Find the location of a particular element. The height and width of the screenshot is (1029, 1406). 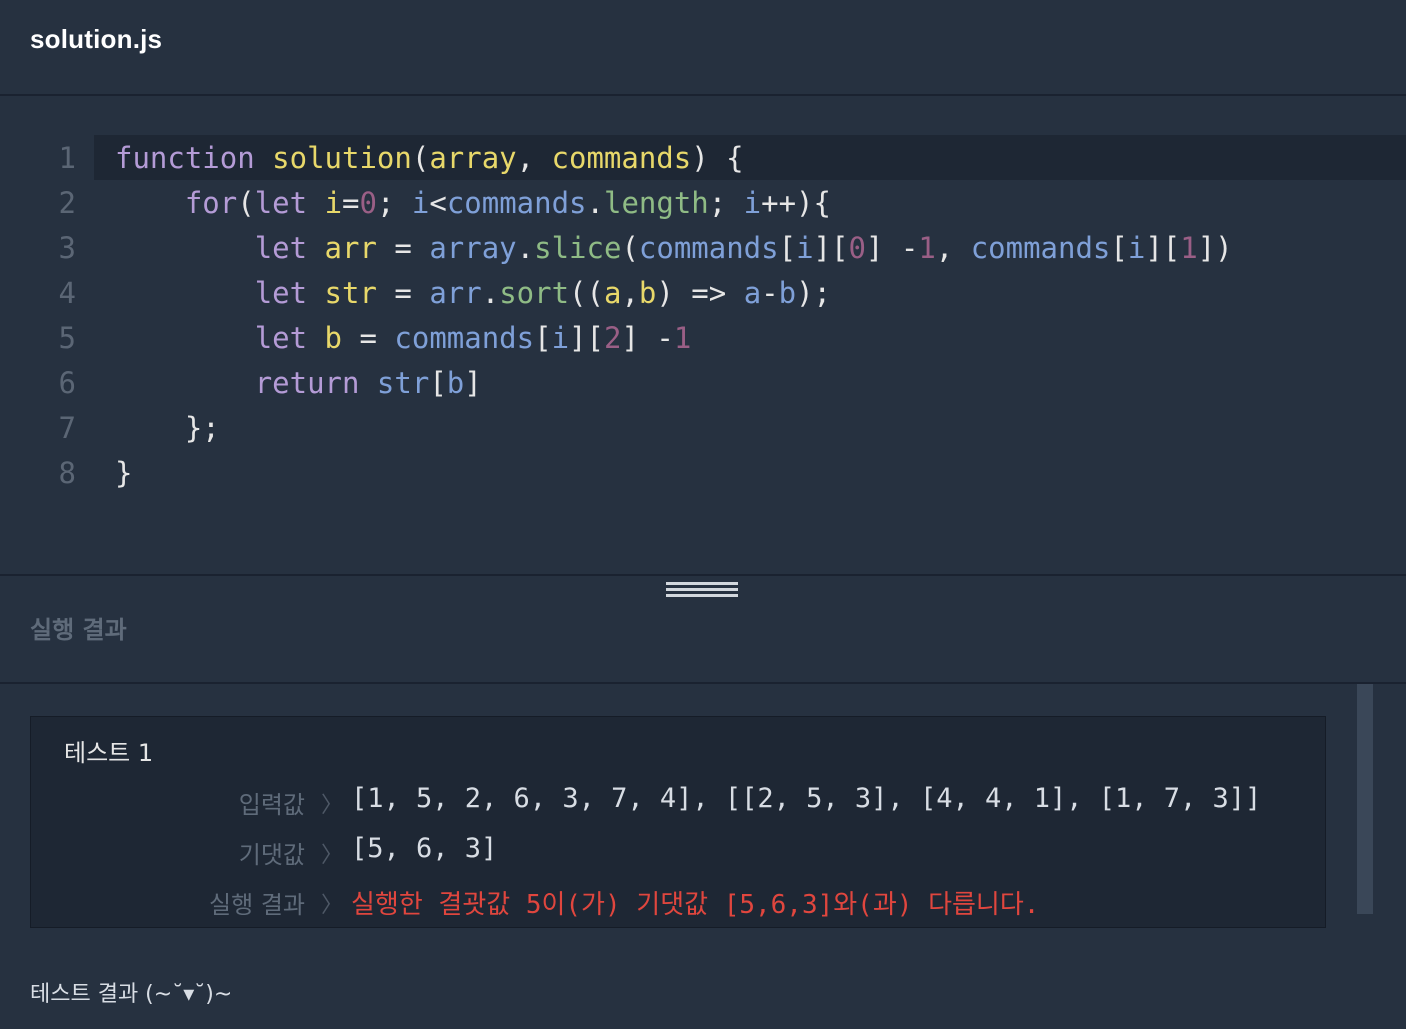

line-number: 4 is located at coordinates (67, 293).